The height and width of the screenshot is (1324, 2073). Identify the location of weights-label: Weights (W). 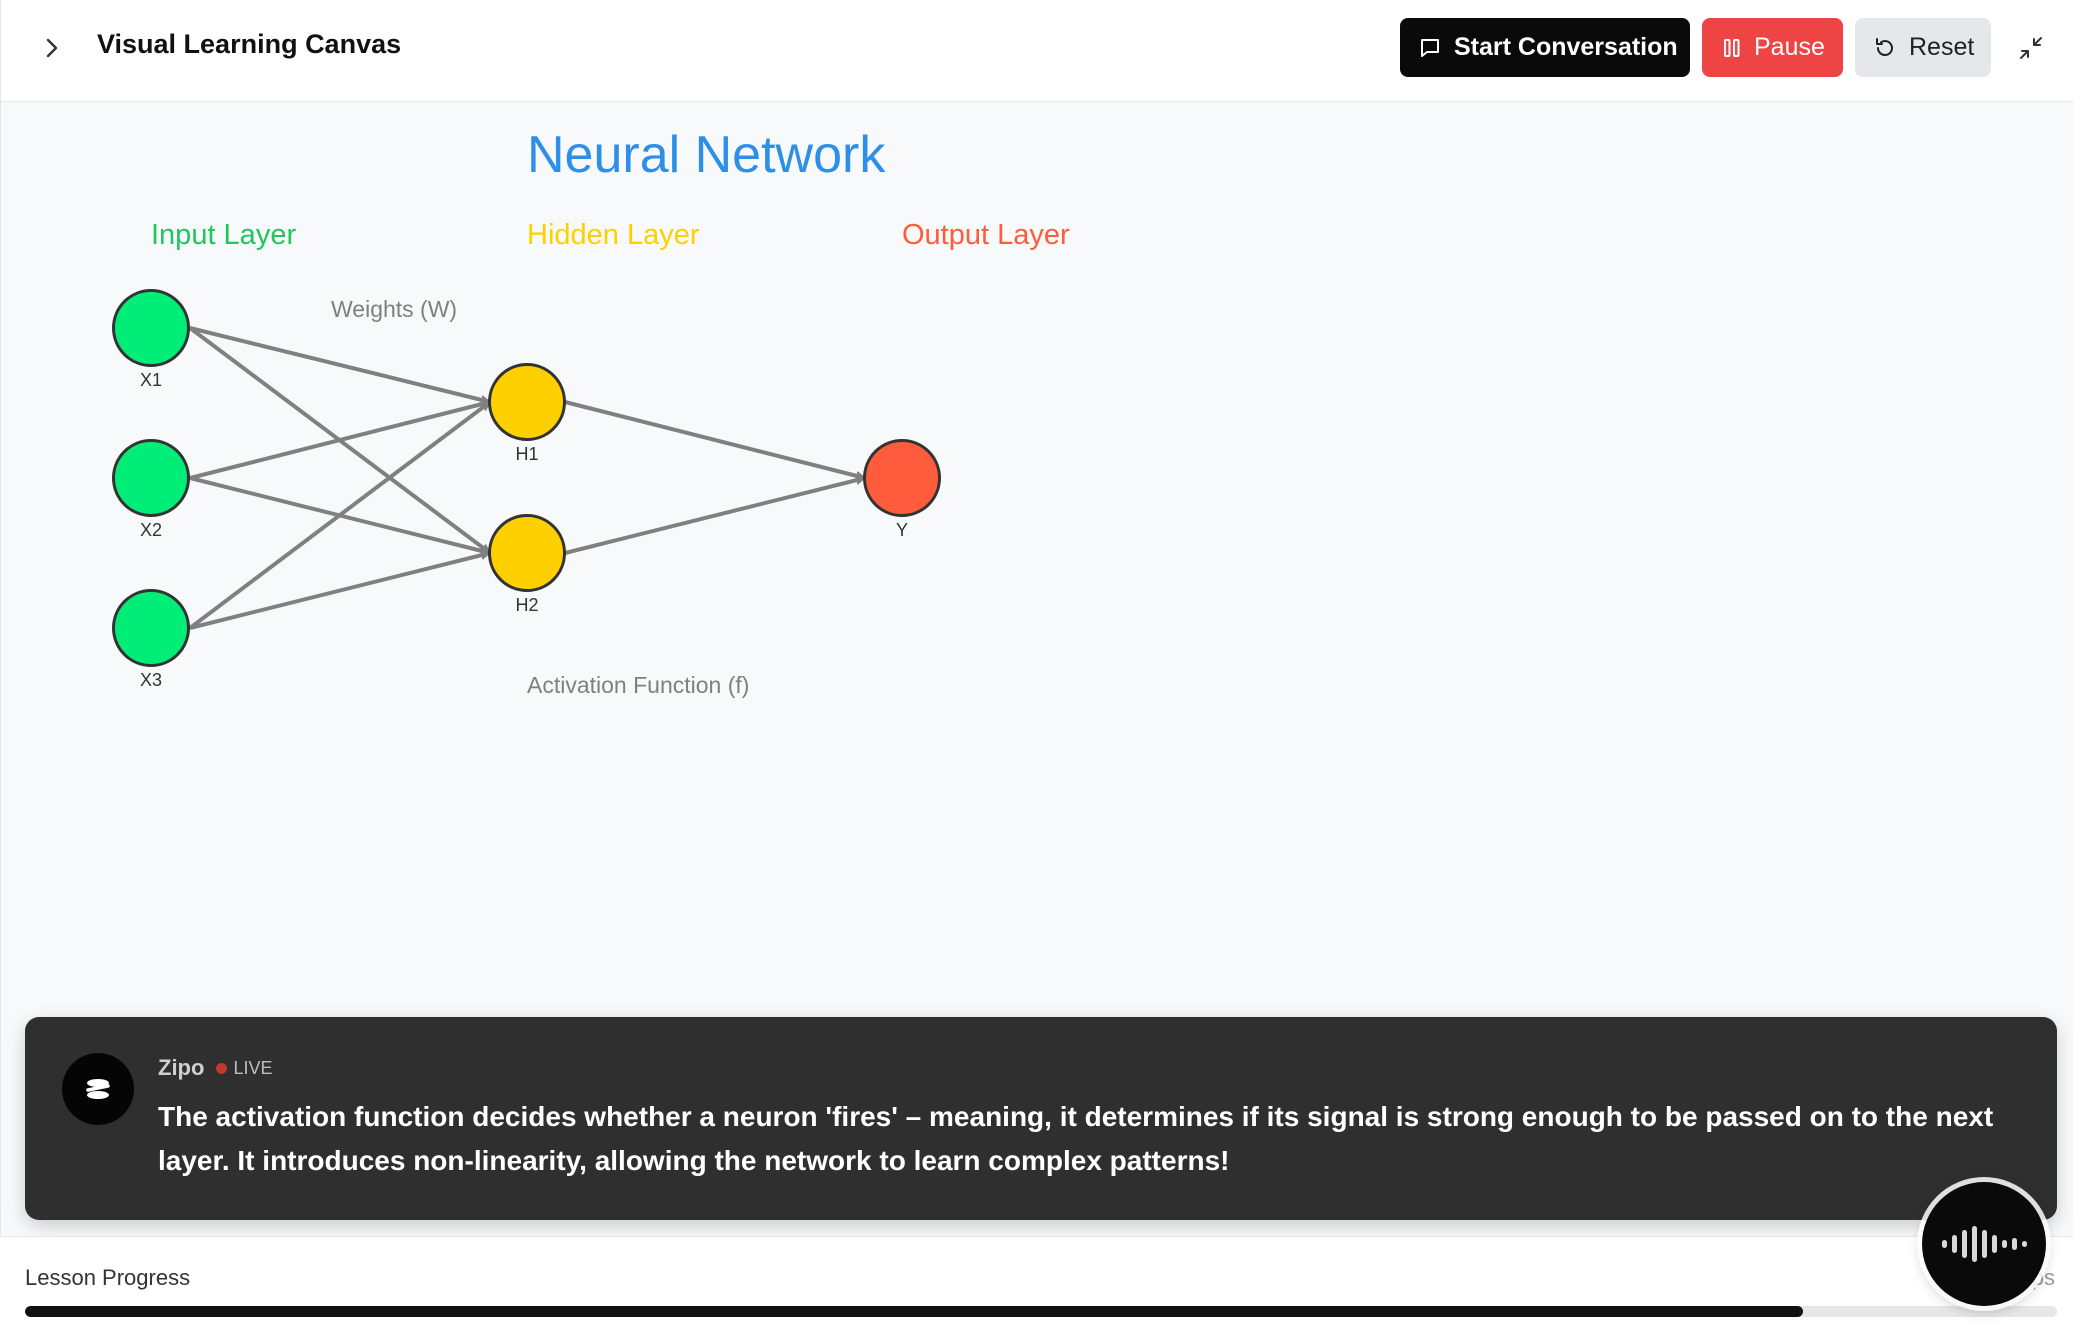
(394, 309).